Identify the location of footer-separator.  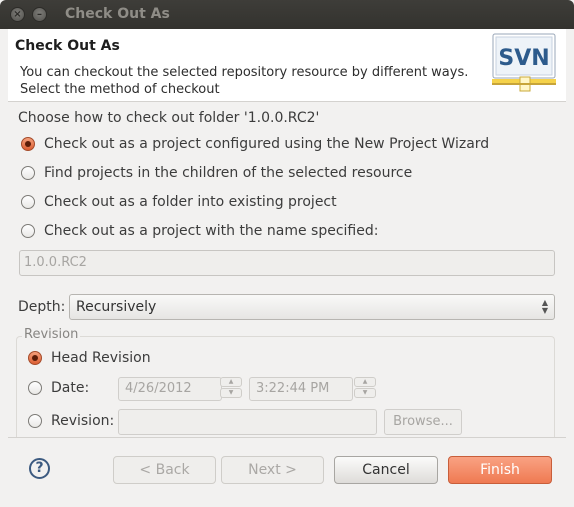
(287, 437).